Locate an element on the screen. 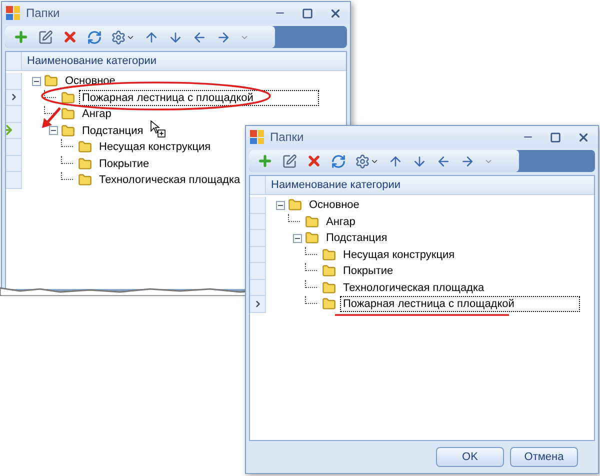 Image resolution: width=600 pixels, height=476 pixels. tree-item: Основное is located at coordinates (334, 205).